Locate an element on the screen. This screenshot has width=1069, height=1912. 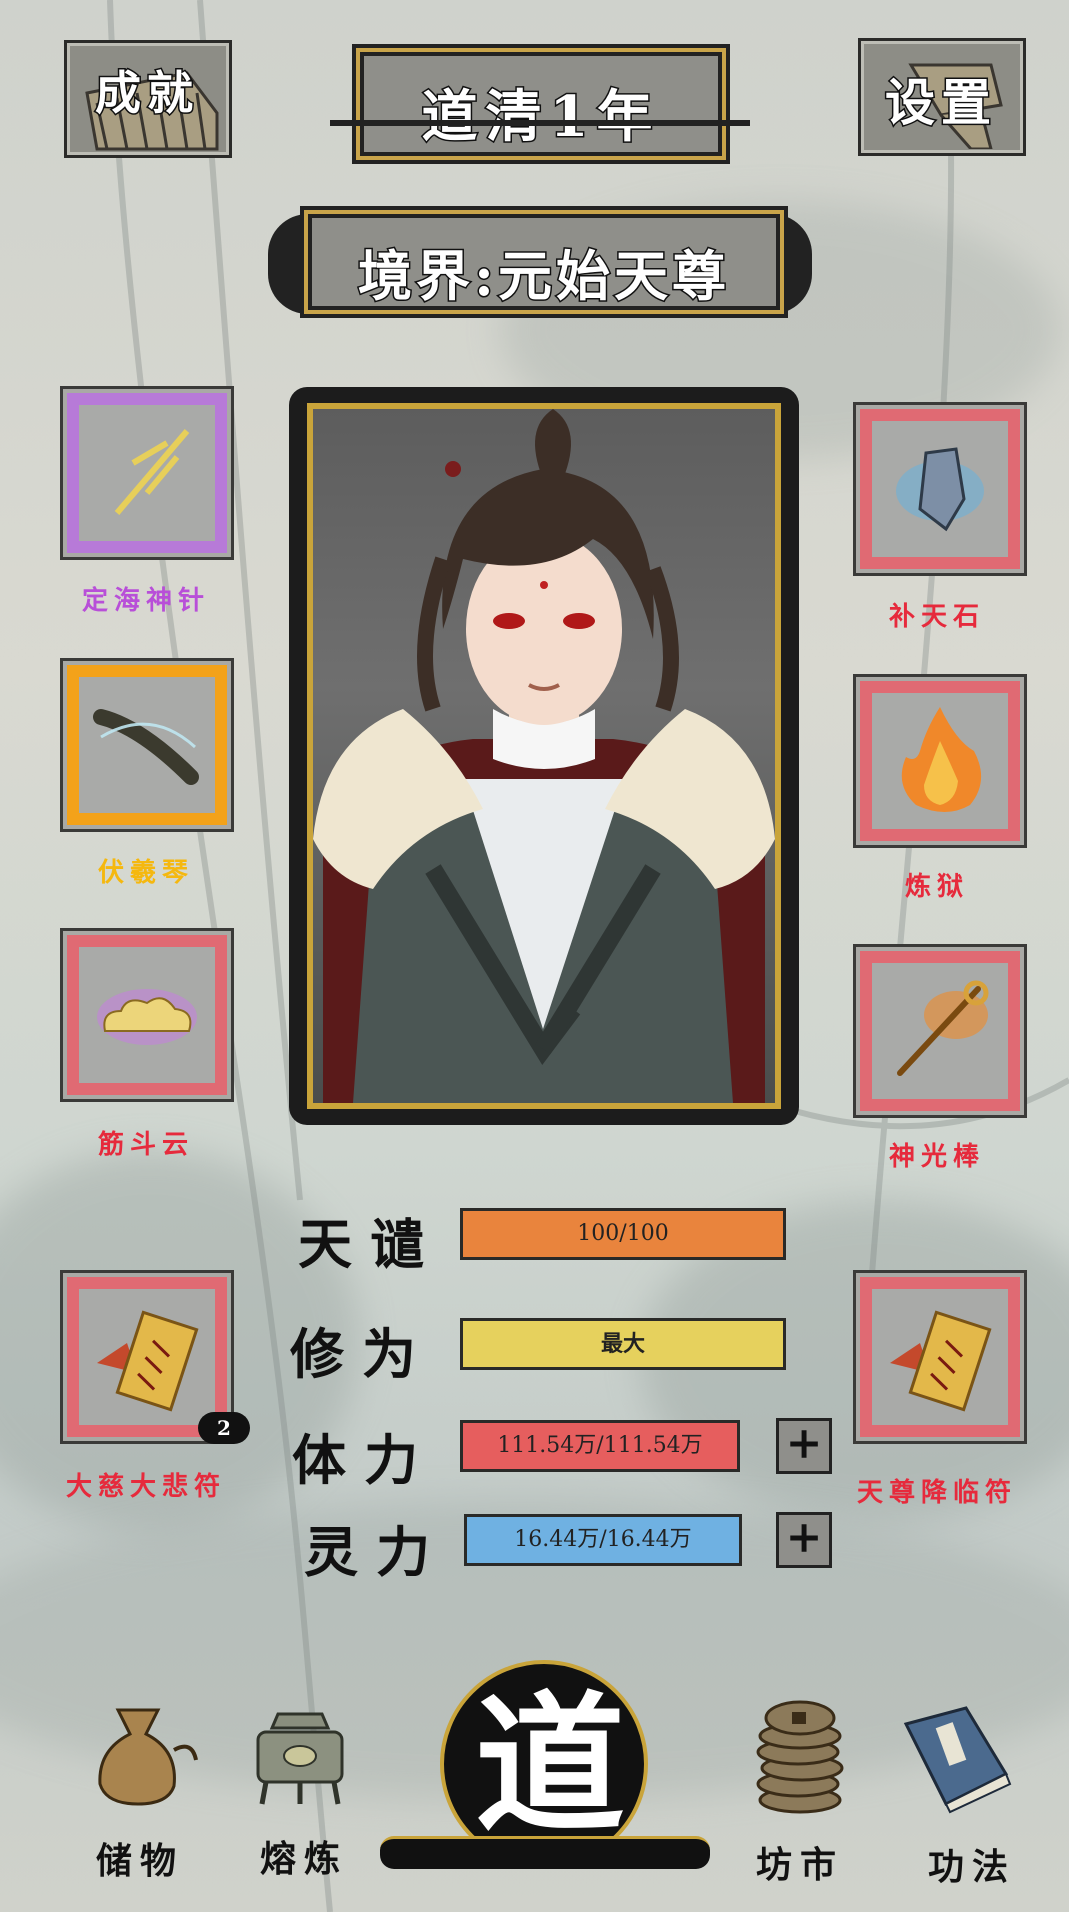
storage-label: 储物 is located at coordinates (140, 1861).